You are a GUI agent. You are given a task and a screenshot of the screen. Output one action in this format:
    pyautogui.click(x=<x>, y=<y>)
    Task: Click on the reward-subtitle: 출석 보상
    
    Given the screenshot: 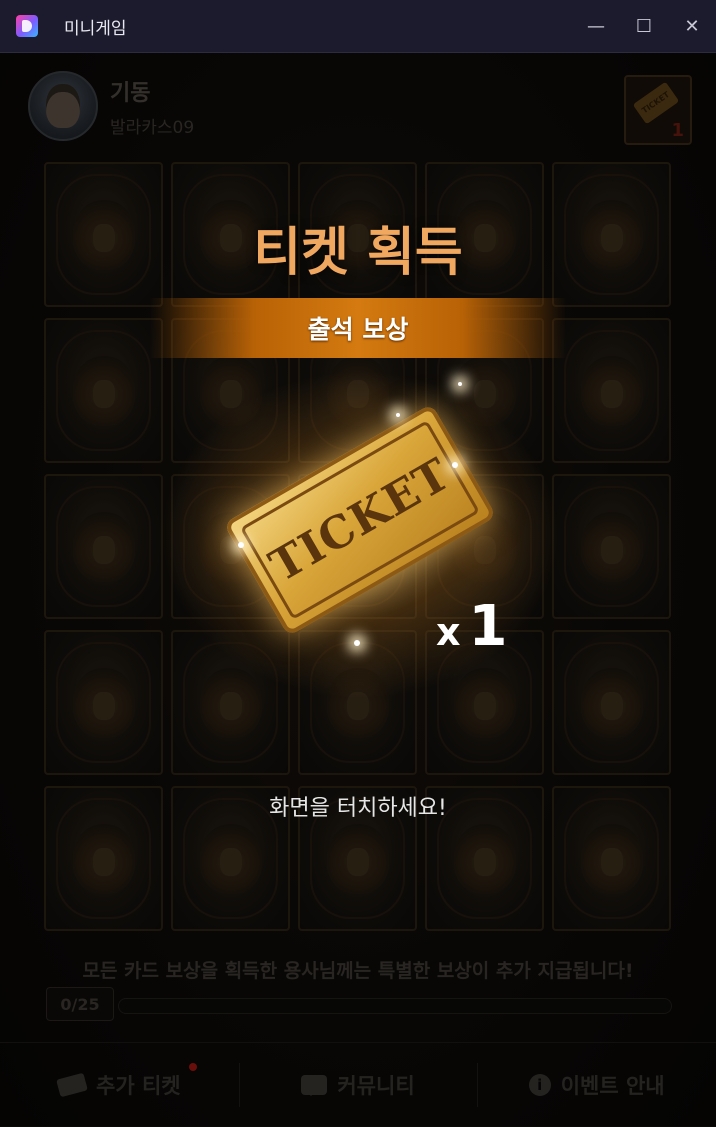 What is the action you would take?
    pyautogui.click(x=358, y=329)
    